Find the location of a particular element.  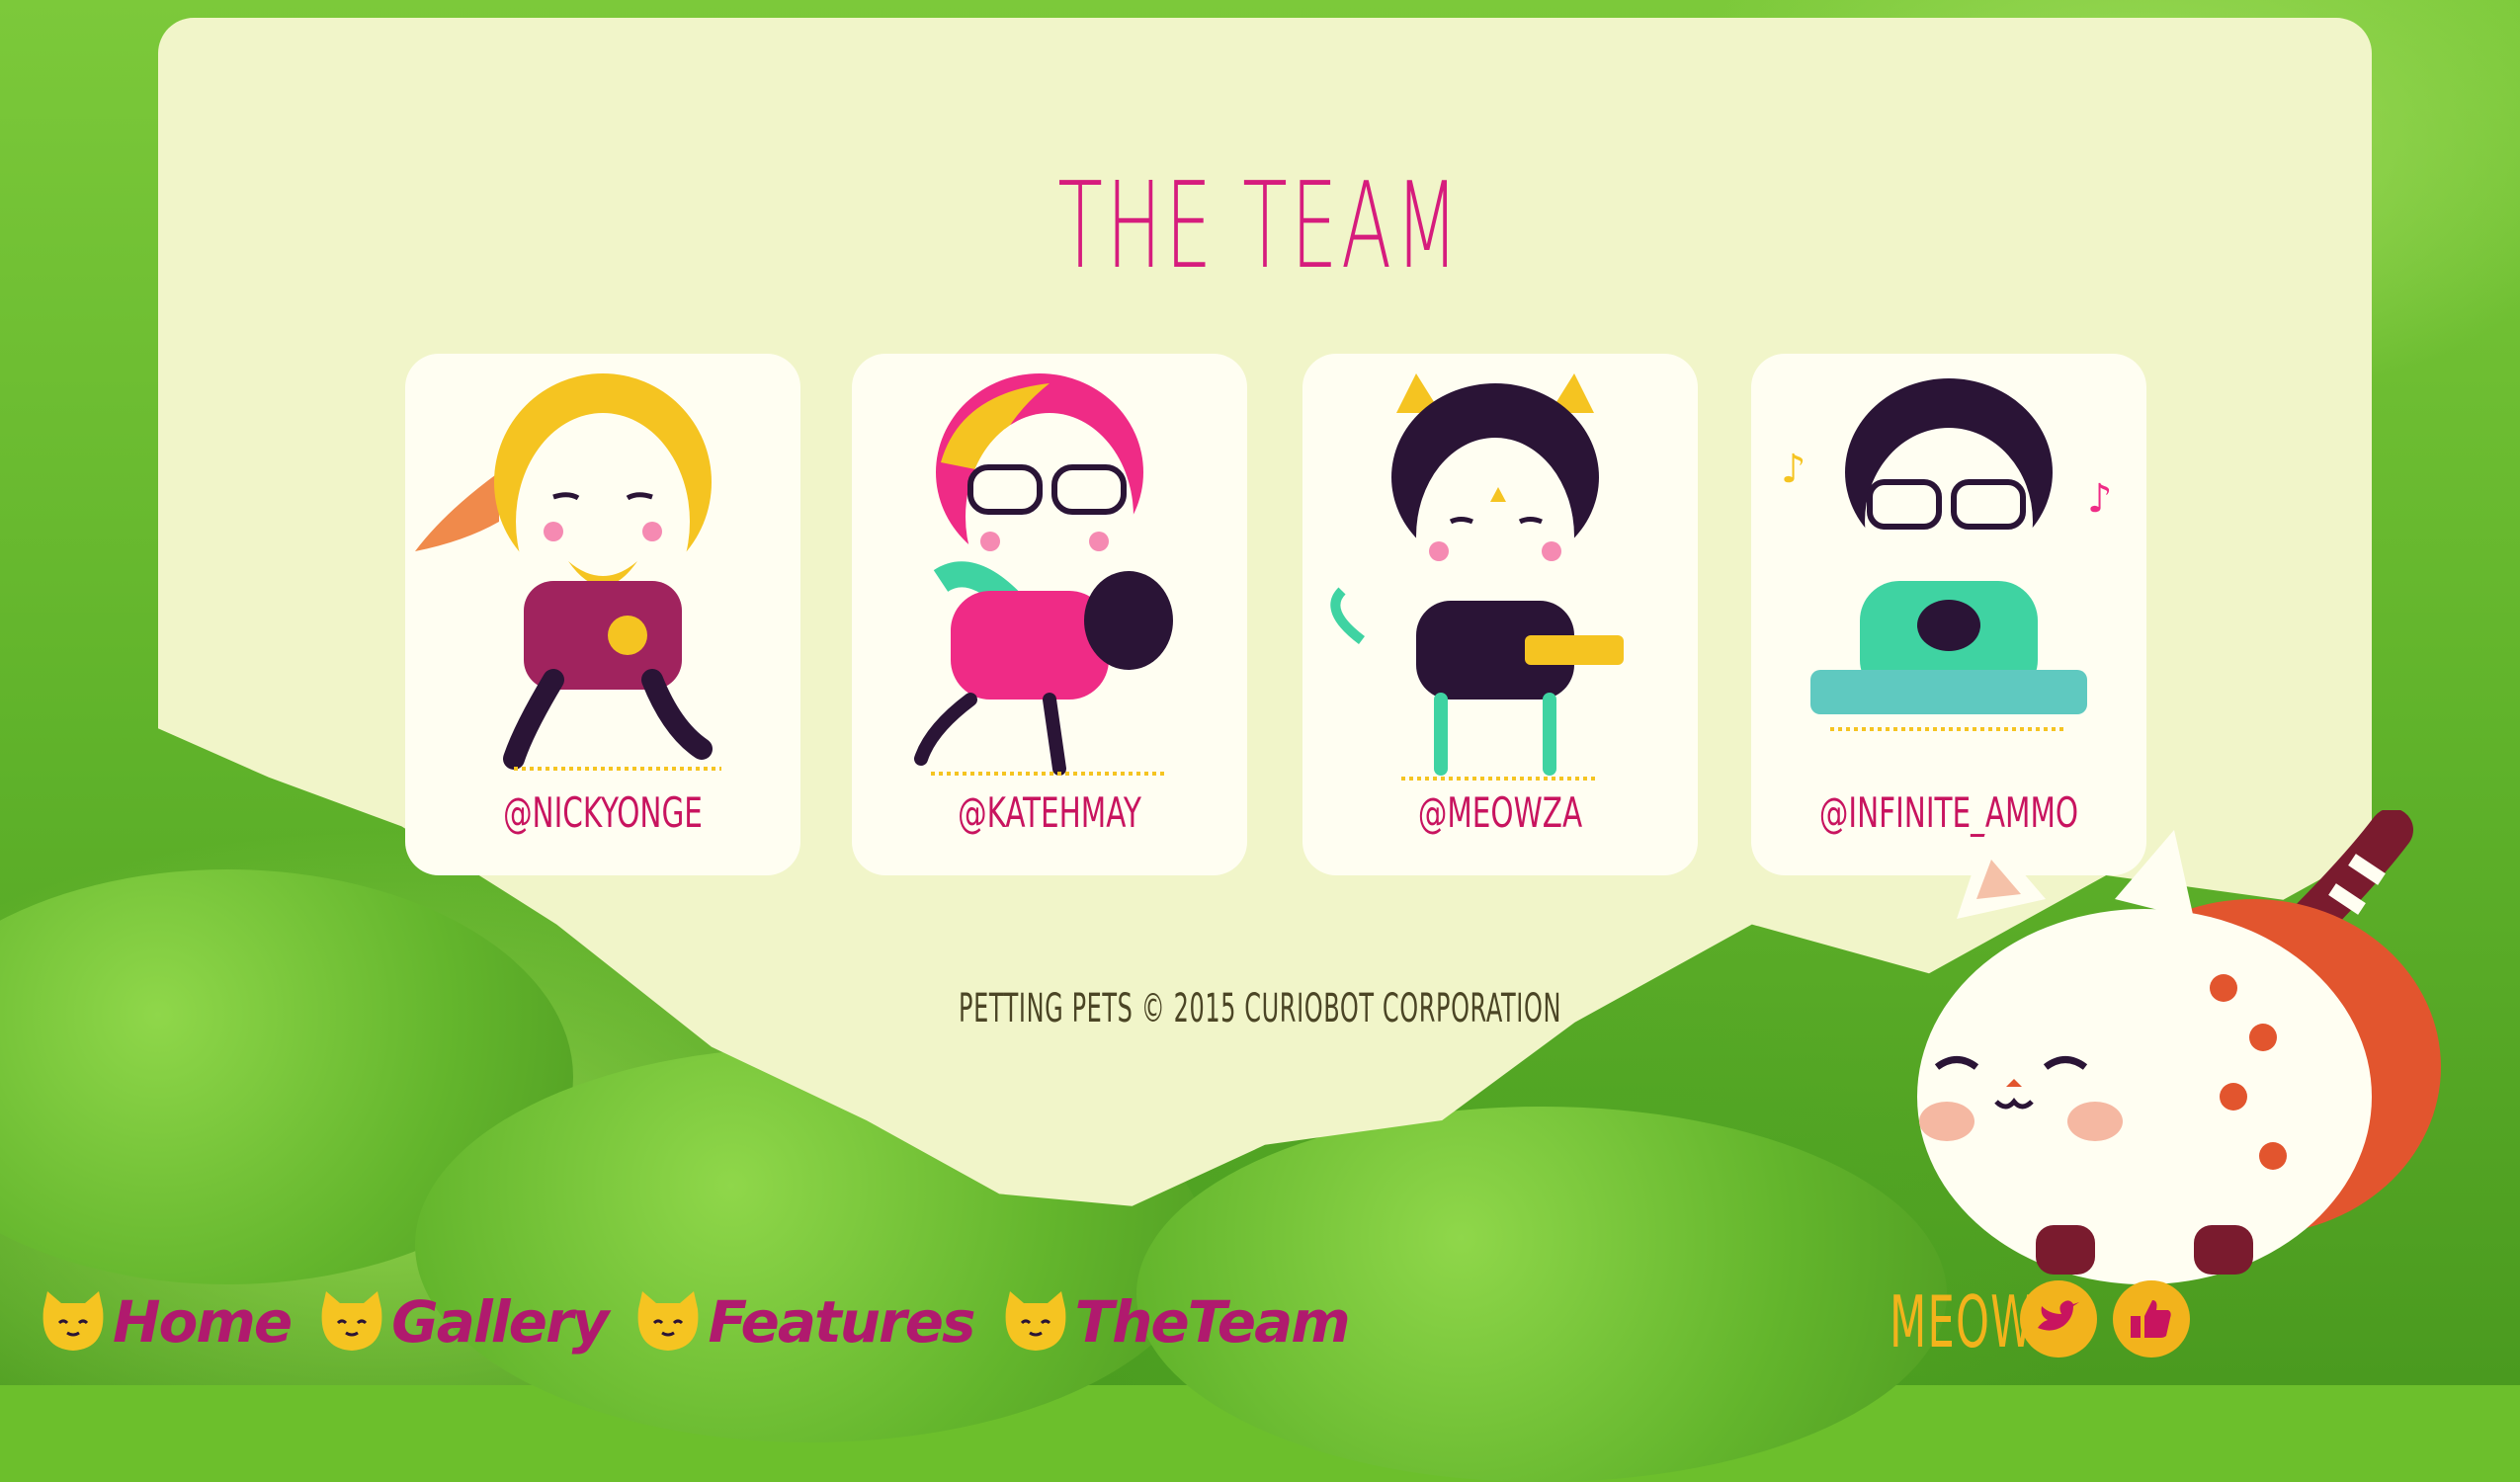

copyright-text: PETTING PETS © 2015 CURIOBOT CORPORATION is located at coordinates (1260, 1008).